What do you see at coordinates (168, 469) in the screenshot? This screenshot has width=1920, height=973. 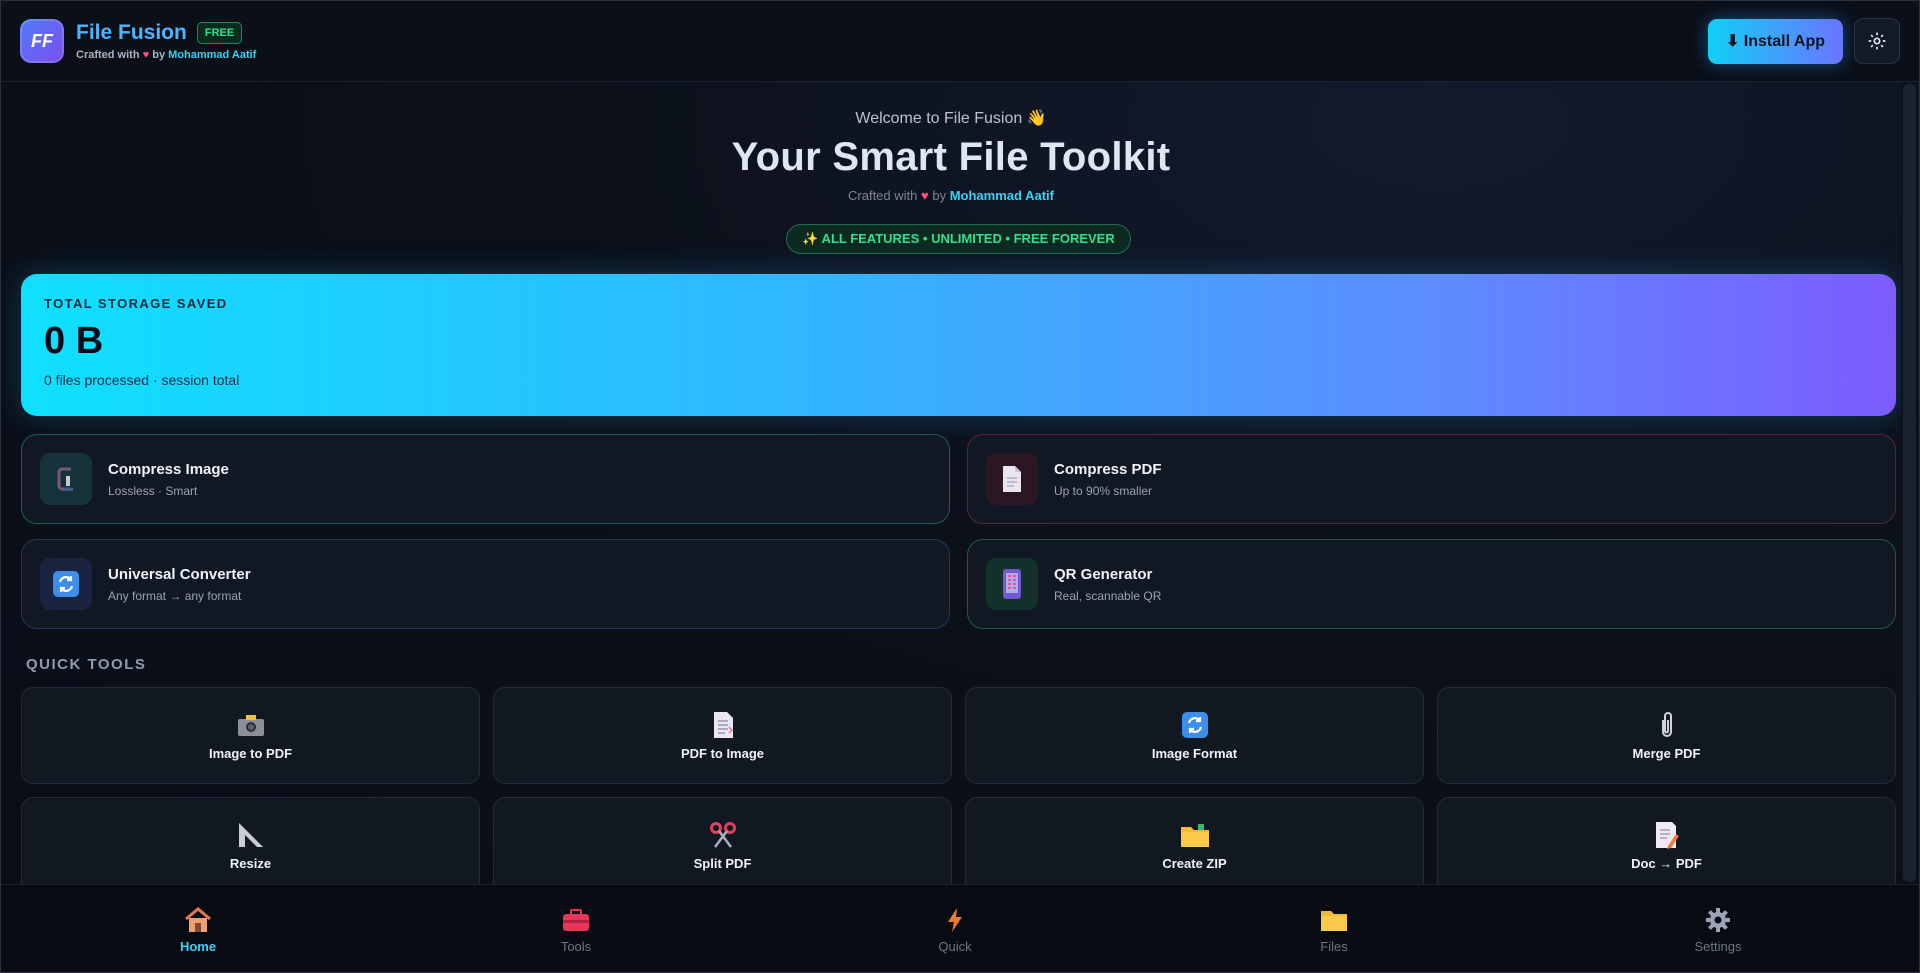 I see `feature-title: Compress Image` at bounding box center [168, 469].